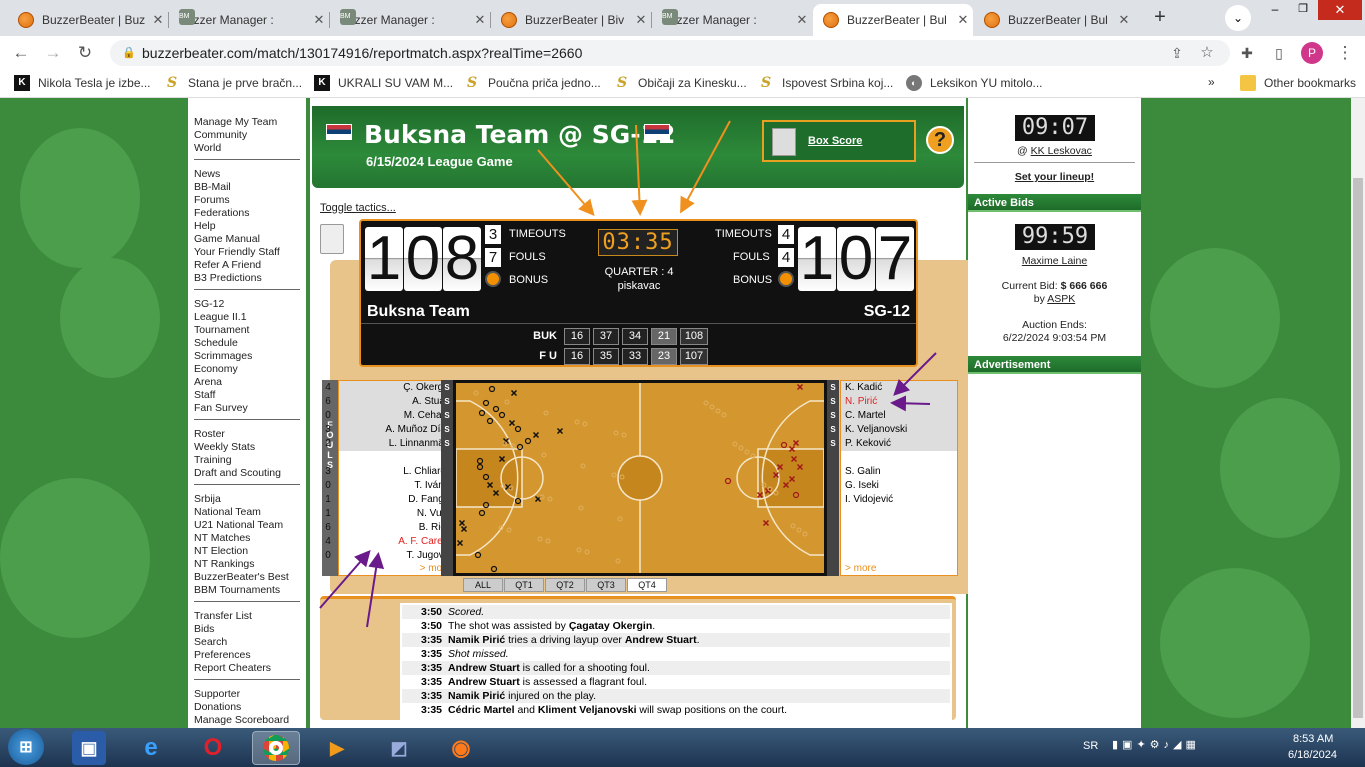 The height and width of the screenshot is (767, 1365). Describe the element at coordinates (1177, 53) in the screenshot. I see `share-icon: ⇪` at that location.